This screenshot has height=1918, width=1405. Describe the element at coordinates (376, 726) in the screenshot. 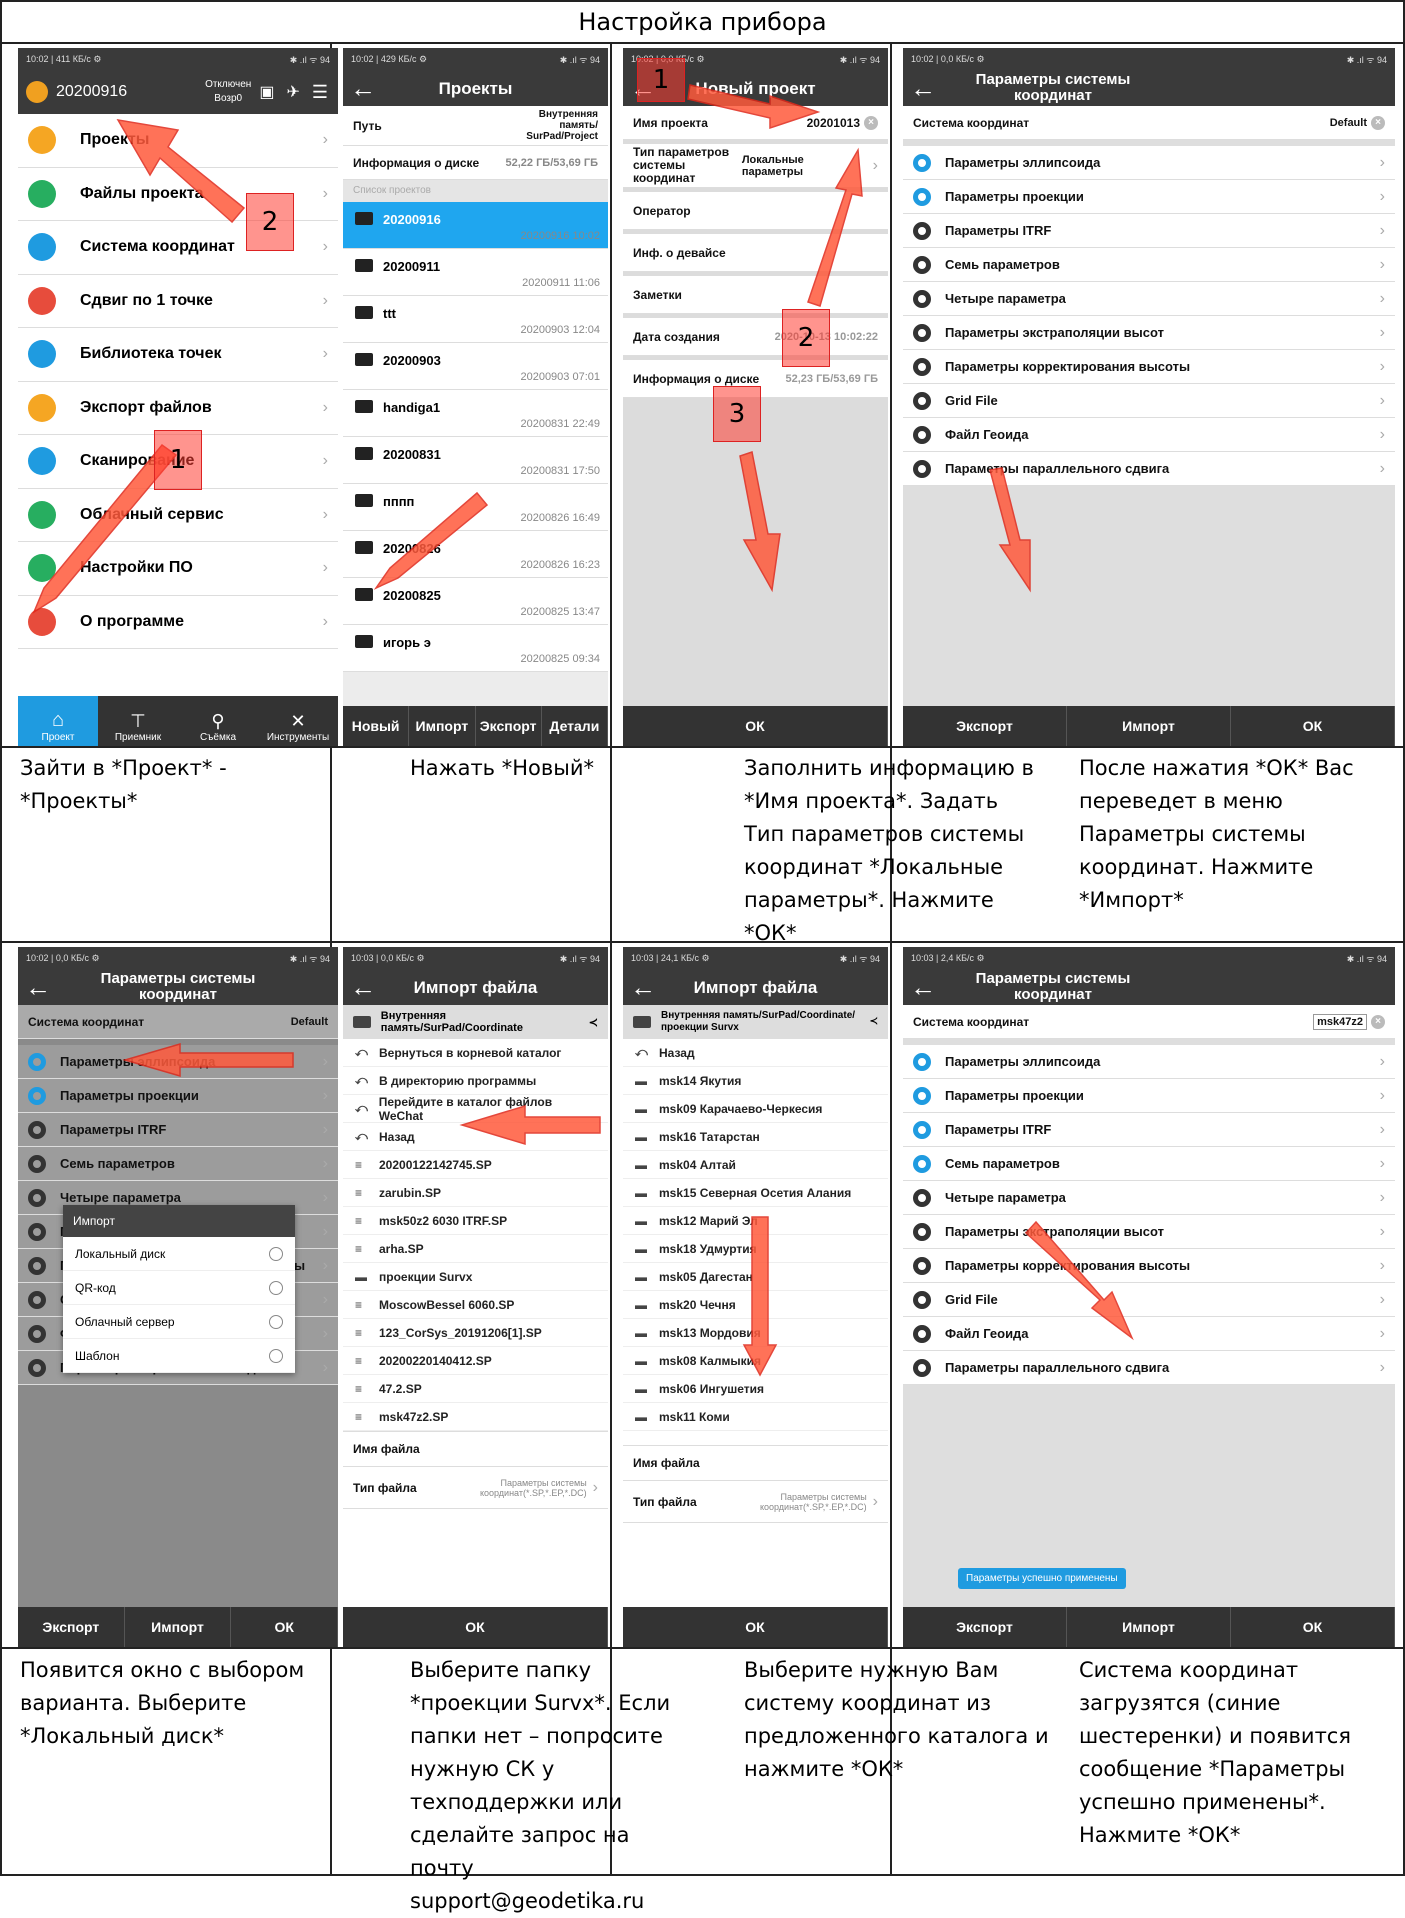

I see `new-button: Новый` at that location.